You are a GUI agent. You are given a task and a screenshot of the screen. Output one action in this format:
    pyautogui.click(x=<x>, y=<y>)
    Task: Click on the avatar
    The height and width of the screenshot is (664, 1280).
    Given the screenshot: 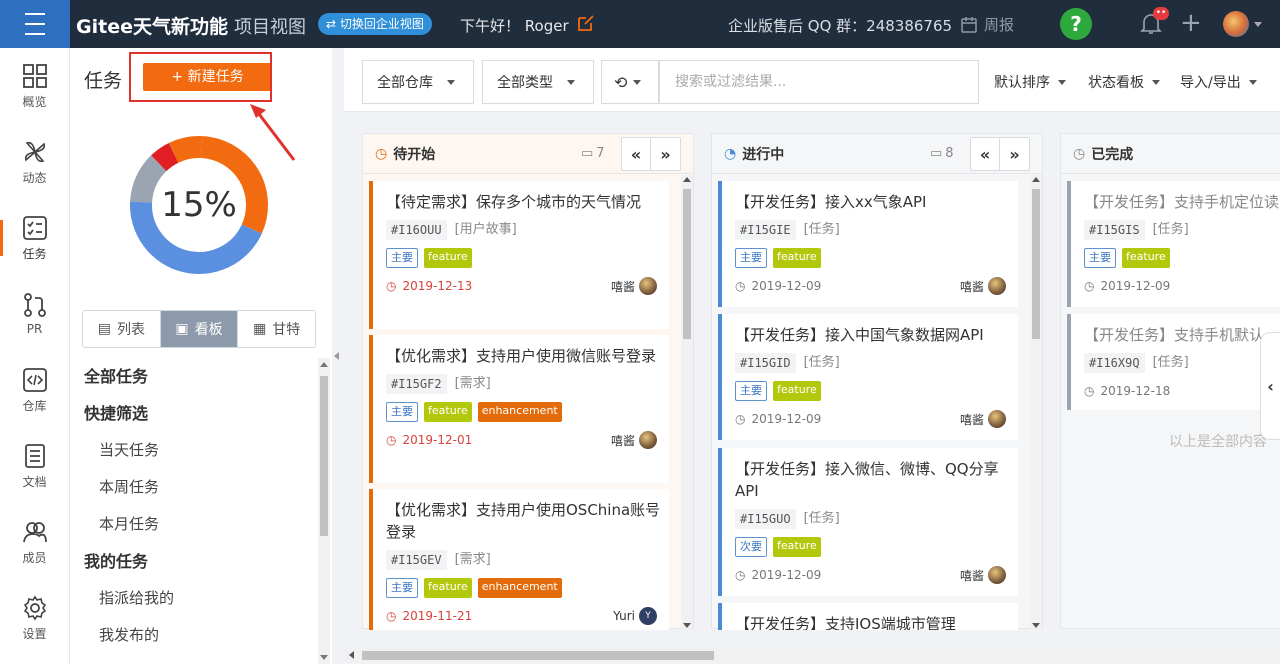 What is the action you would take?
    pyautogui.click(x=648, y=440)
    